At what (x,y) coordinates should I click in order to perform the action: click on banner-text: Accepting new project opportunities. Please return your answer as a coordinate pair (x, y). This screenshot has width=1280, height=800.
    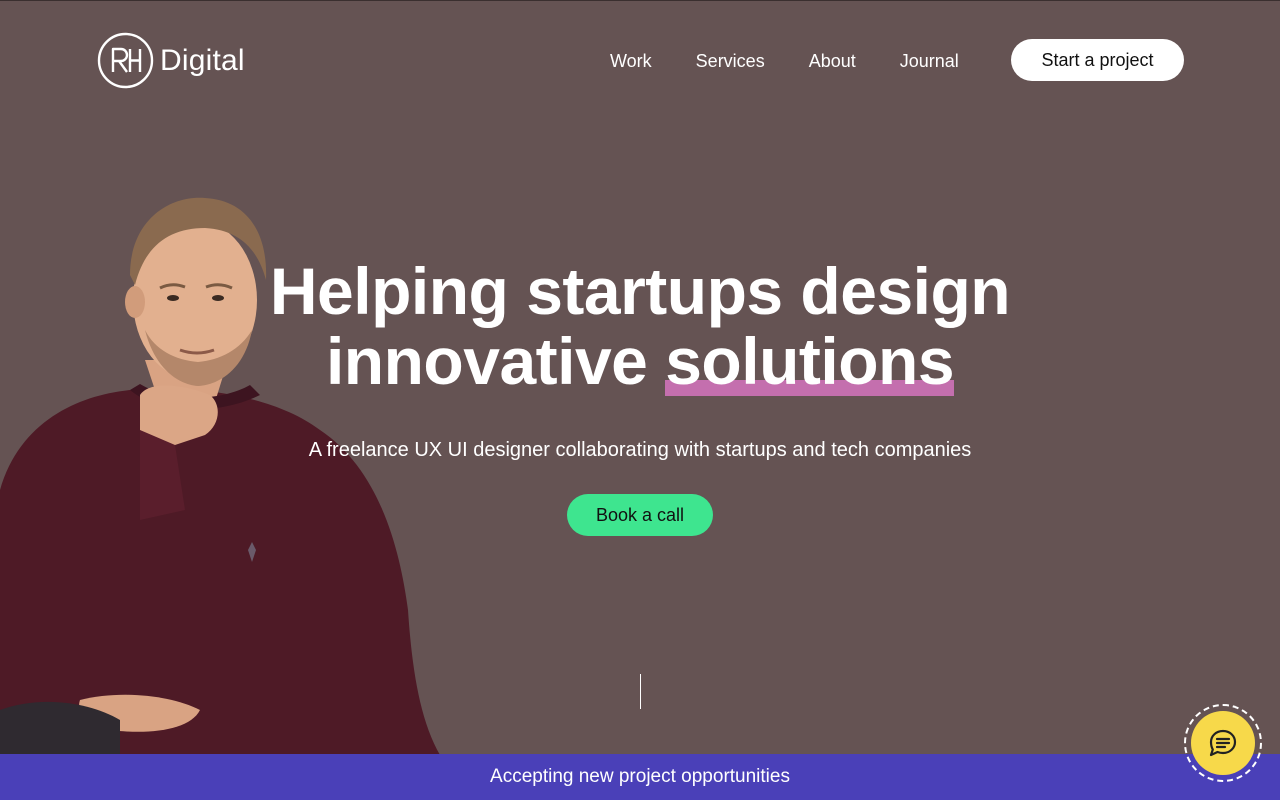
    Looking at the image, I should click on (640, 776).